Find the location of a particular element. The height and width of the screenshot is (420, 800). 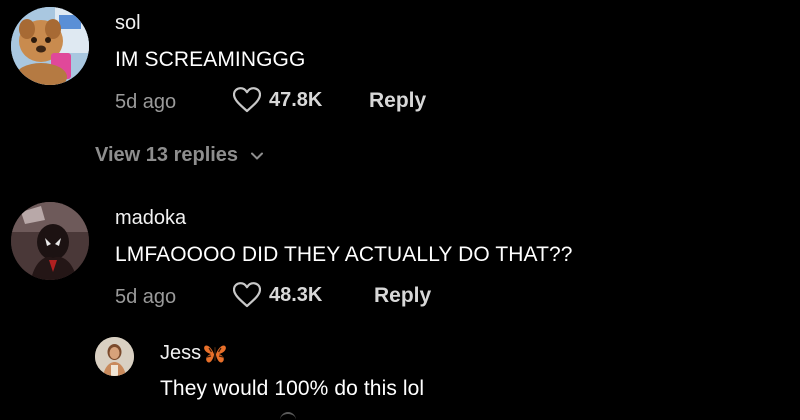

view-replies-button: View 13 replies is located at coordinates (179, 155).